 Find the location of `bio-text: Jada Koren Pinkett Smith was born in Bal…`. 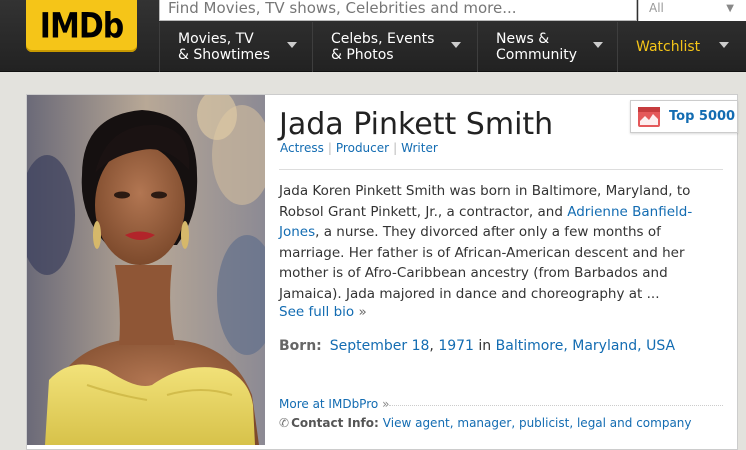

bio-text: Jada Koren Pinkett Smith was born in Bal… is located at coordinates (486, 242).